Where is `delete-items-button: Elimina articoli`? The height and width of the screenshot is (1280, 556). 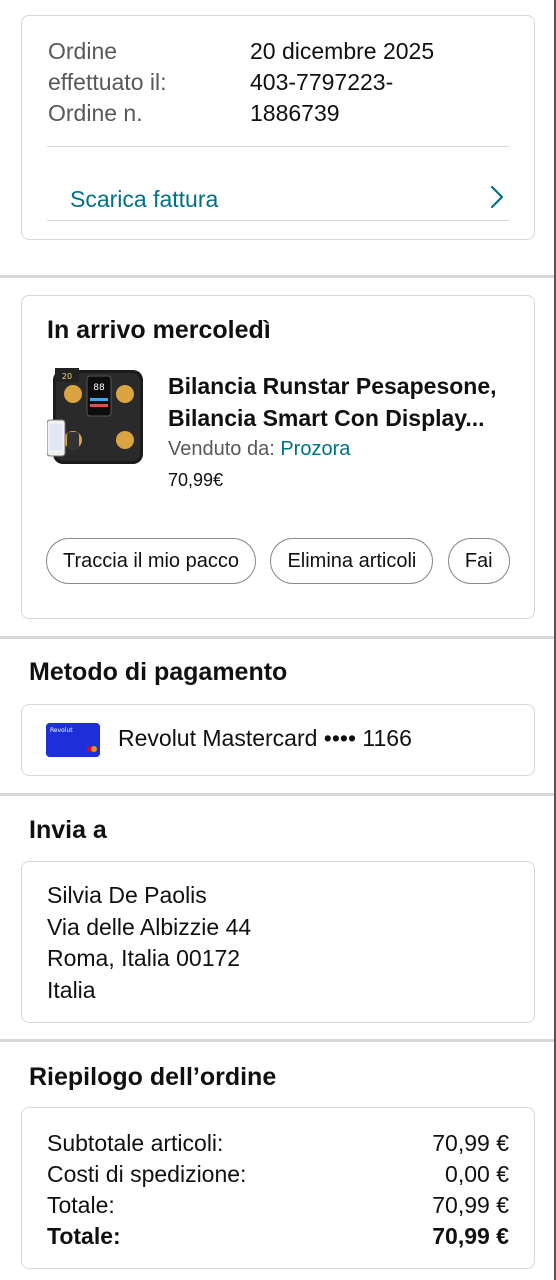 delete-items-button: Elimina articoli is located at coordinates (352, 561).